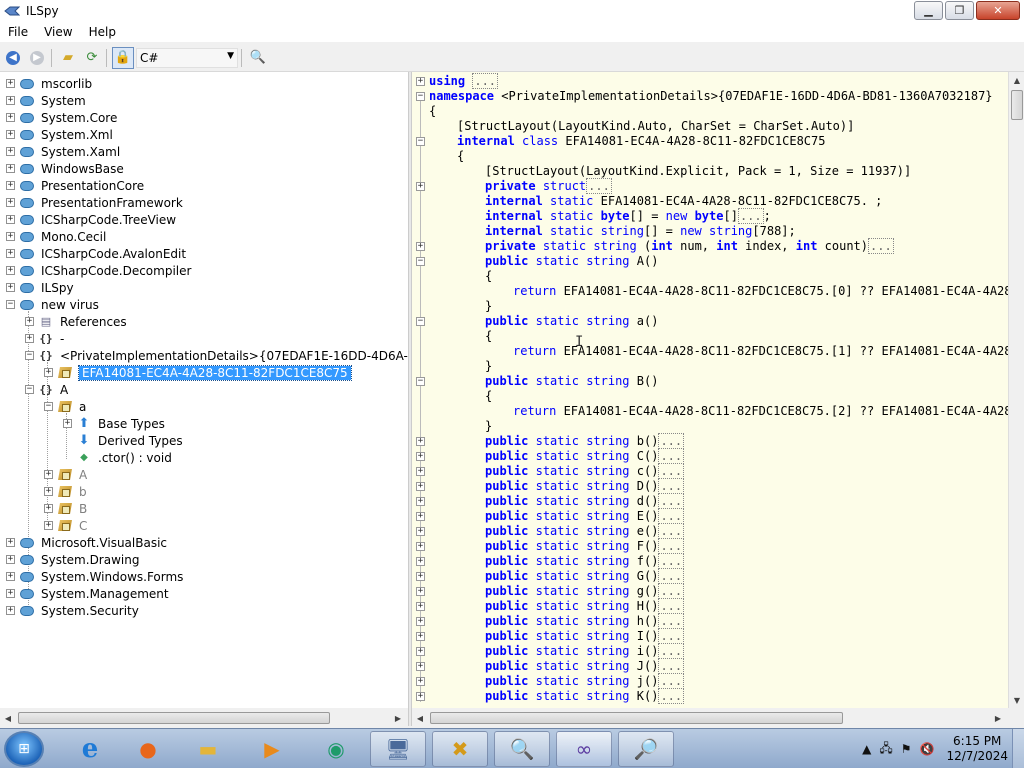 This screenshot has height=768, width=1024. I want to click on tree-item: + System.Drawing, so click(72, 559).